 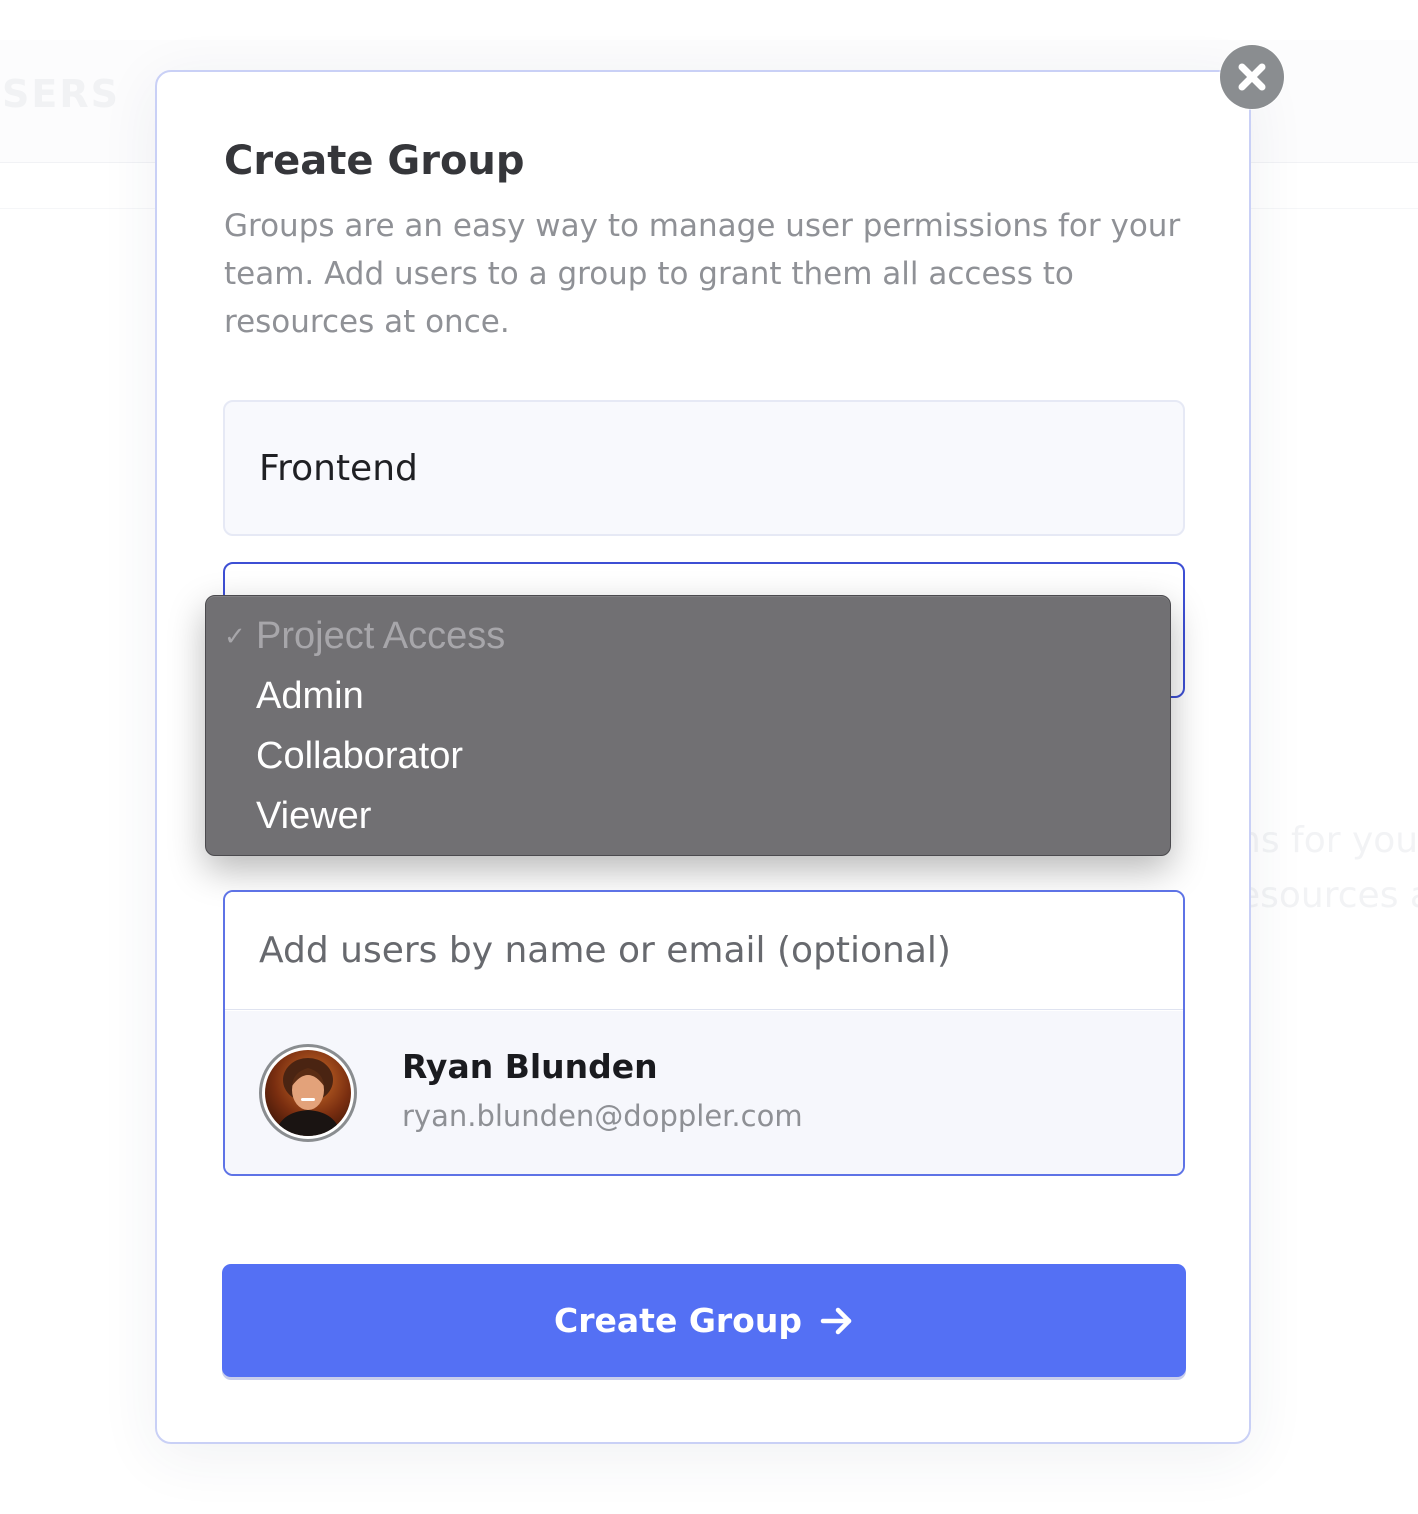 I want to click on modal-title: Create Group, so click(x=374, y=161).